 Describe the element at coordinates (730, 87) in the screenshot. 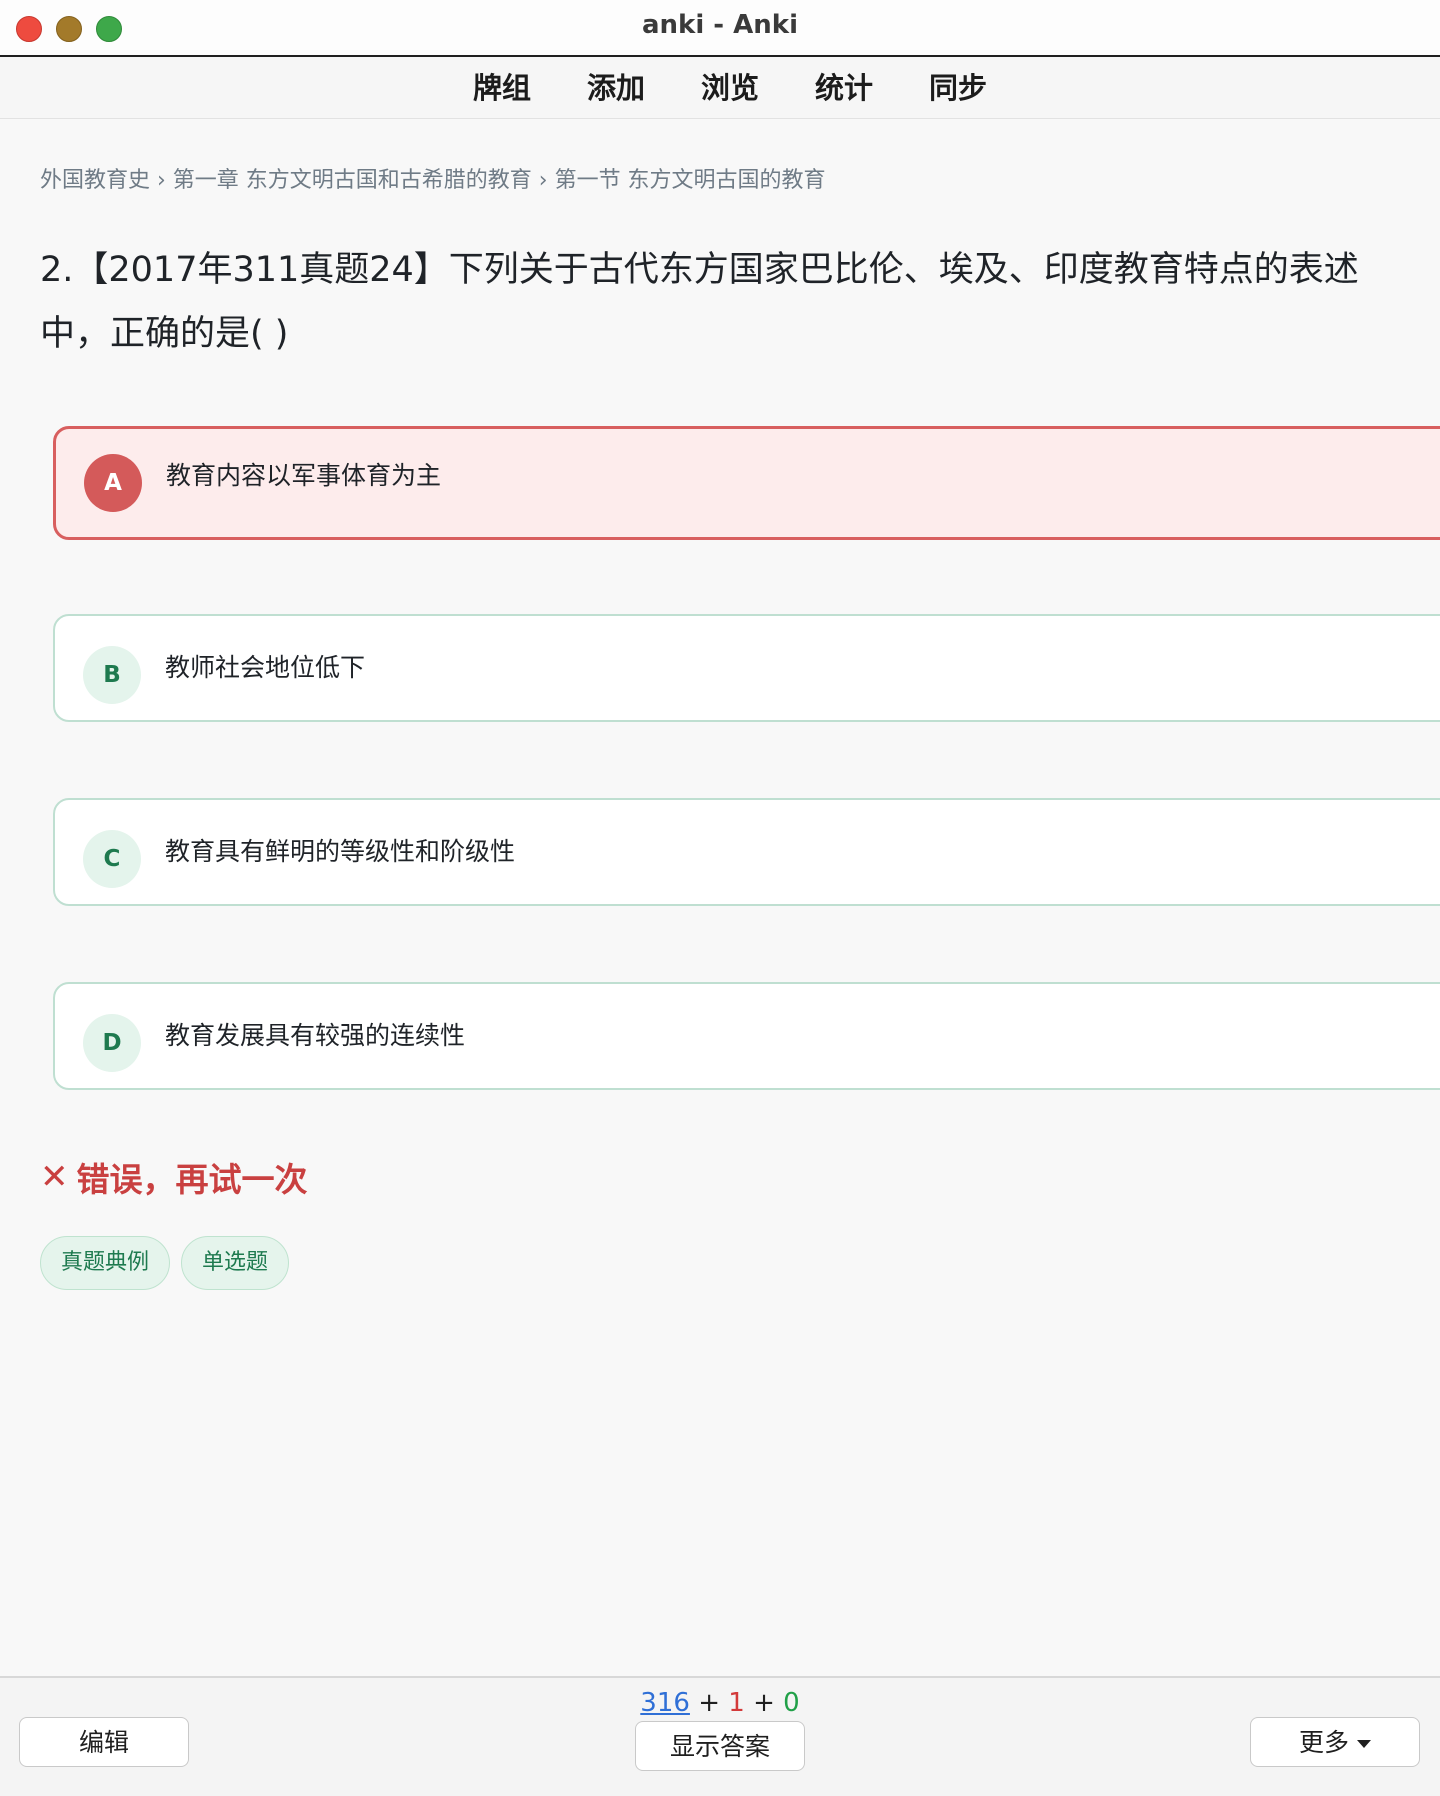

I see `nav-browse: 浏览` at that location.